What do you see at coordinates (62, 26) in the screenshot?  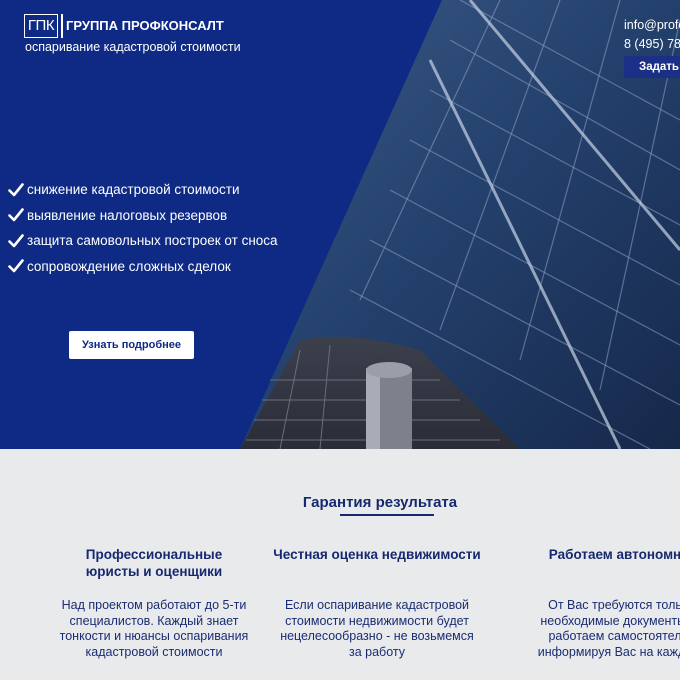 I see `logo-divider` at bounding box center [62, 26].